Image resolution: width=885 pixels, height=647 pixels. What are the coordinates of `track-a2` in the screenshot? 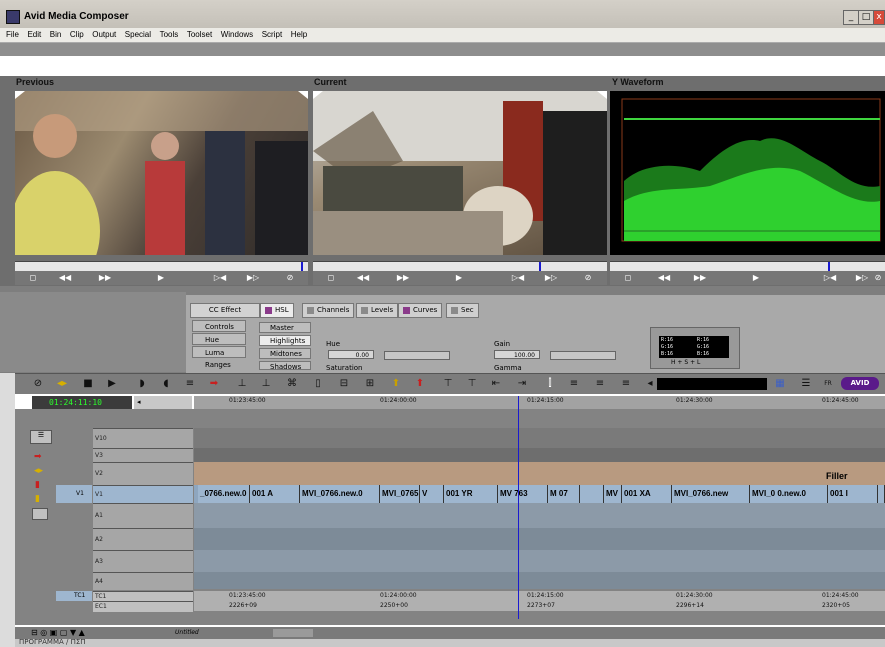 It's located at (539, 539).